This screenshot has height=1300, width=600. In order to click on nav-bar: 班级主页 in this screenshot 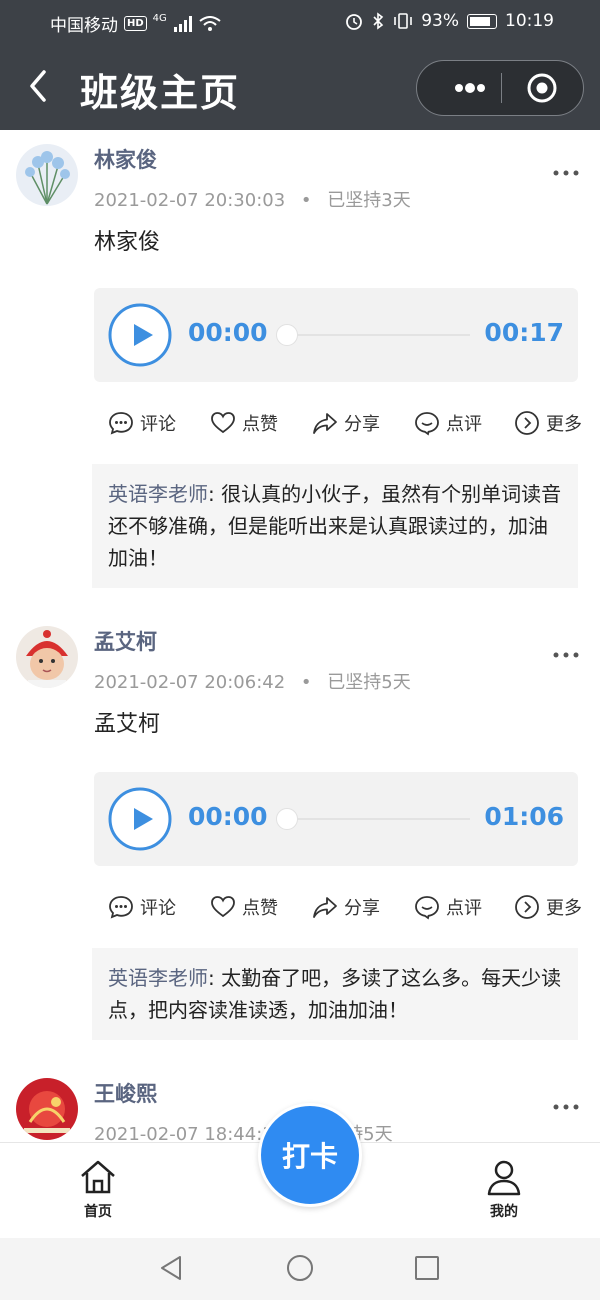, I will do `click(300, 87)`.